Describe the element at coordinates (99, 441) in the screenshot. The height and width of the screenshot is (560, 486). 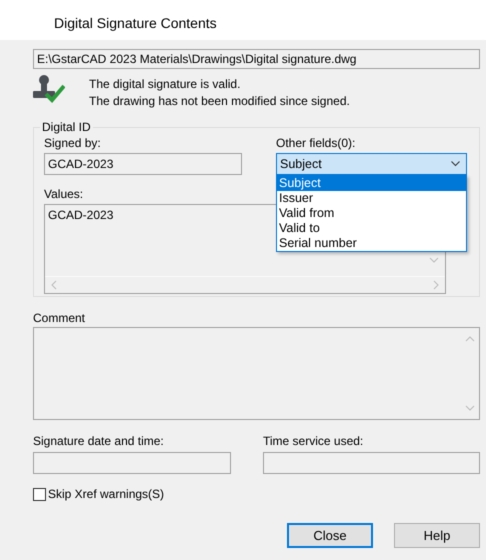
I see `field-label: Signature date and time:` at that location.